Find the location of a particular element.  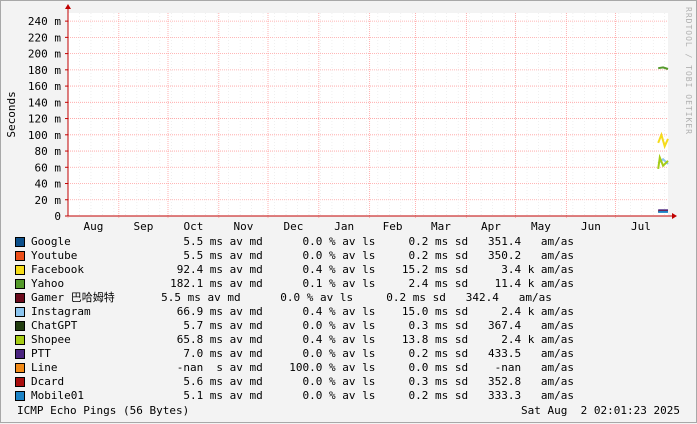

x-axis-arrow is located at coordinates (674, 216).